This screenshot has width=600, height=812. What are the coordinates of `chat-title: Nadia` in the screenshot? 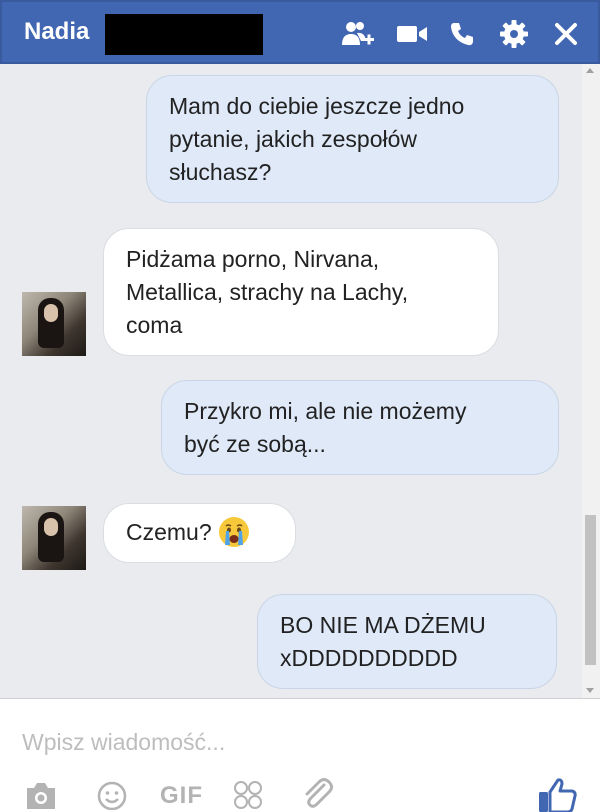 It's located at (56, 32).